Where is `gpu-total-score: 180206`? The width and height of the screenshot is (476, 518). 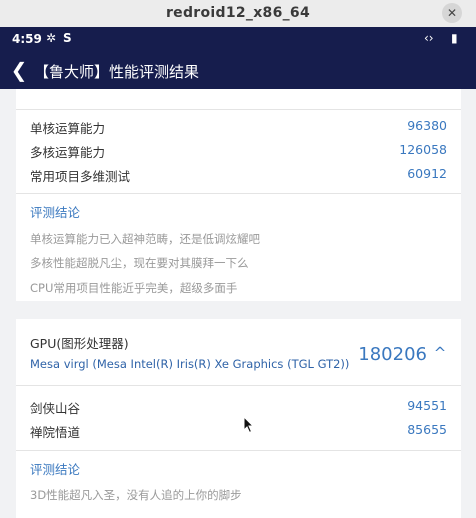 gpu-total-score: 180206 is located at coordinates (392, 354).